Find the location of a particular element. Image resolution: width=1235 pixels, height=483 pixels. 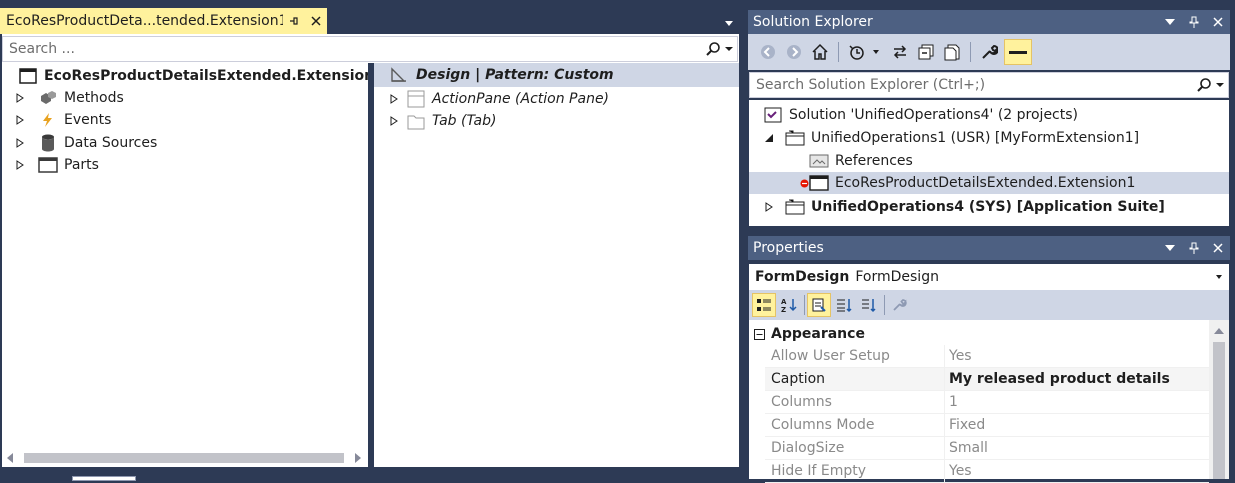

property-row-dialogsize: DialogSize Small is located at coordinates (987, 448).